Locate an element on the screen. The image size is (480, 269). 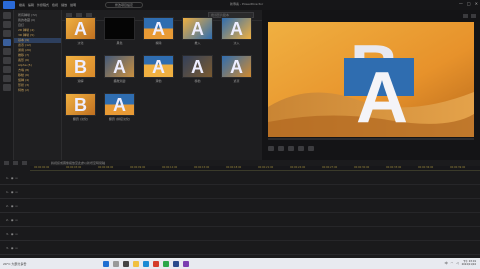
ruler-tick: 00:00:24:00 is located at coordinates (298, 167).